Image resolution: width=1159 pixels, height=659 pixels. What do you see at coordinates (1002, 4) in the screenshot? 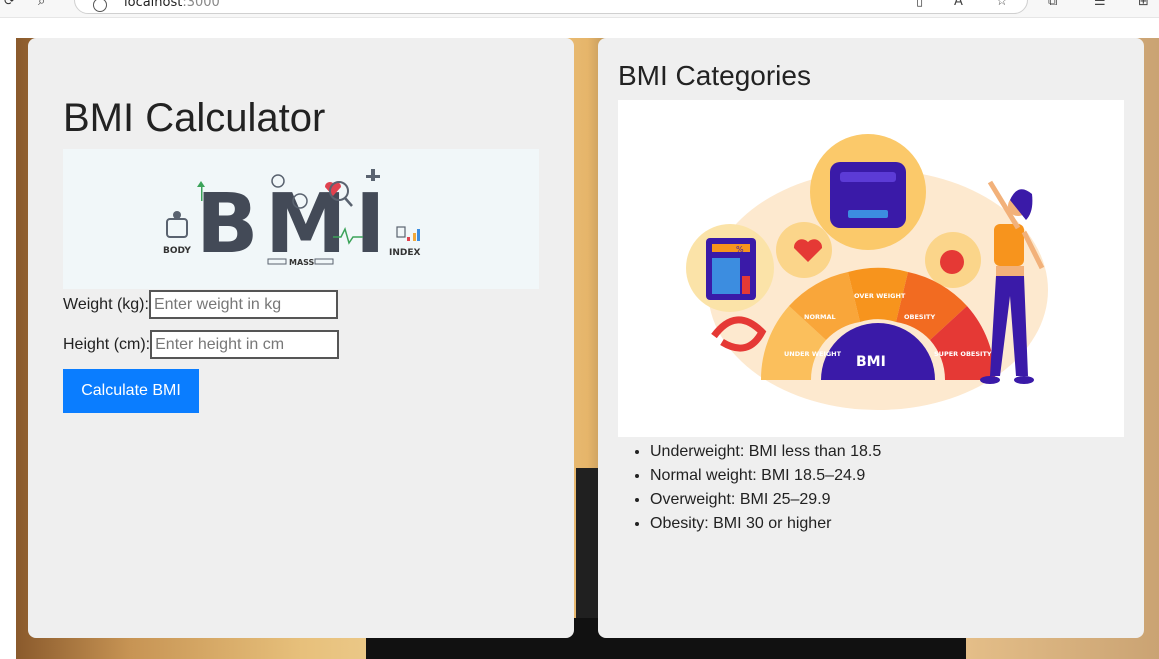
I see `favorite-star-icon: ☆` at bounding box center [1002, 4].